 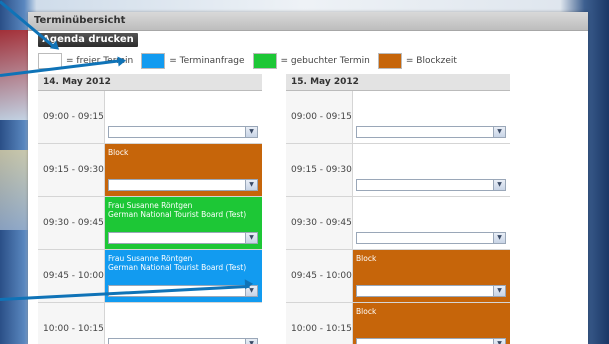 What do you see at coordinates (325, 61) in the screenshot?
I see `legend-label-booked: = gebuchter Termin` at bounding box center [325, 61].